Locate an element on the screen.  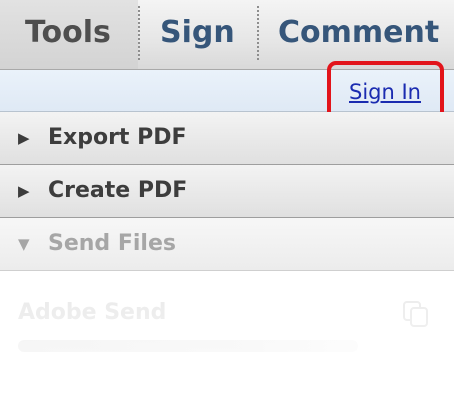
panel-export-pdf: ▶ Export PDF is located at coordinates (227, 138).